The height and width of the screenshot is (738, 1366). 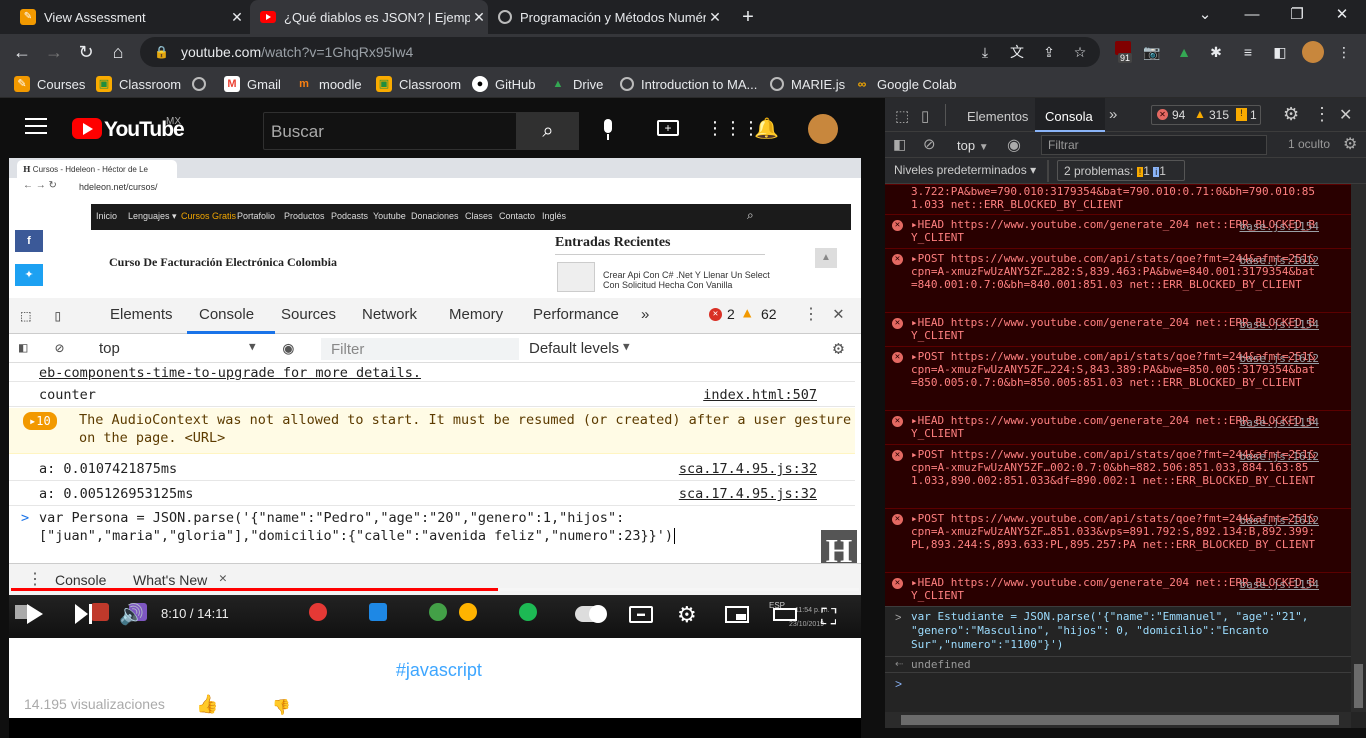 What do you see at coordinates (1123, 53) in the screenshot?
I see `extension-ublock: 91` at bounding box center [1123, 53].